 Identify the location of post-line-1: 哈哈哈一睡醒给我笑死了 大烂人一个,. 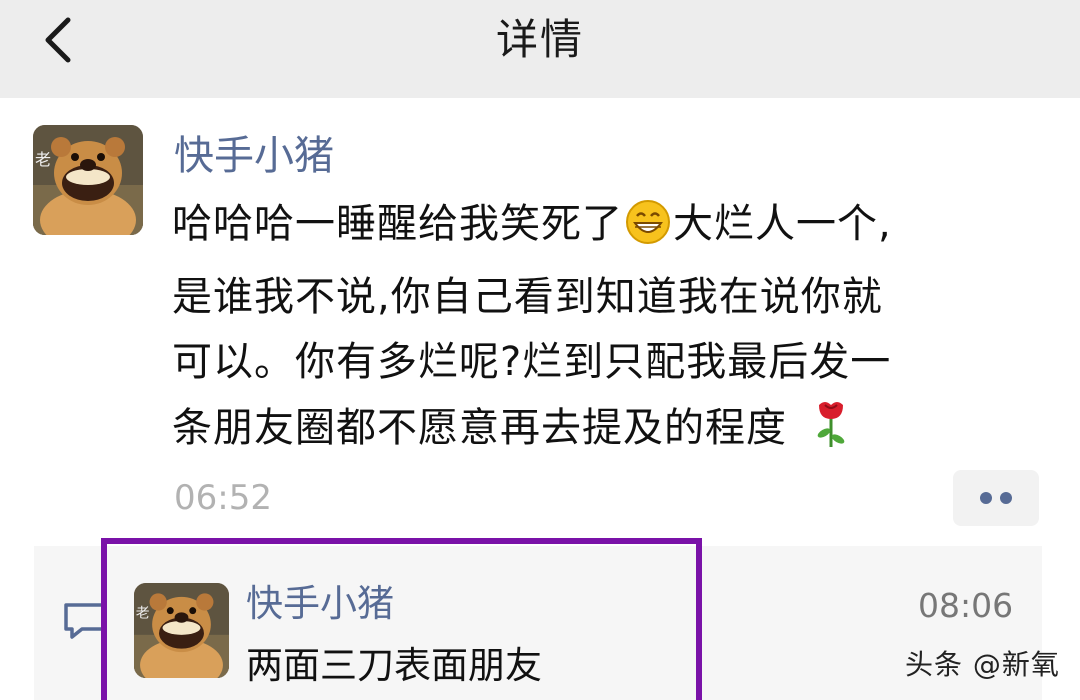
(612, 228).